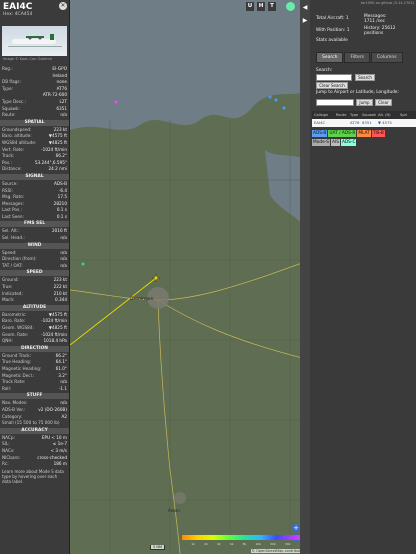  I want to click on search-button: Search, so click(365, 77).